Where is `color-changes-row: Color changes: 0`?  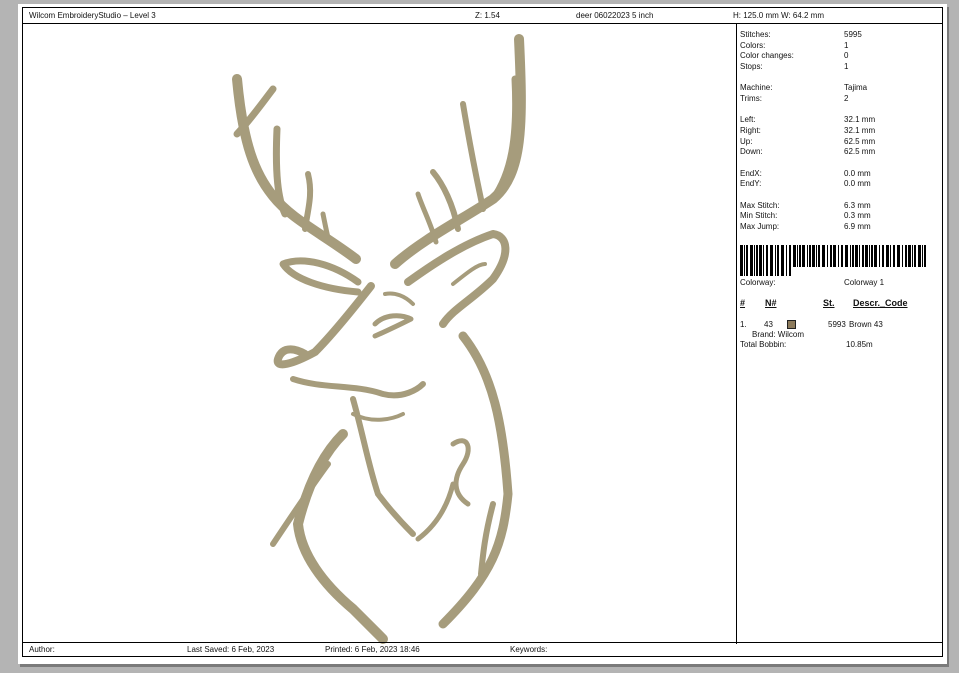 color-changes-row: Color changes: 0 is located at coordinates (840, 56).